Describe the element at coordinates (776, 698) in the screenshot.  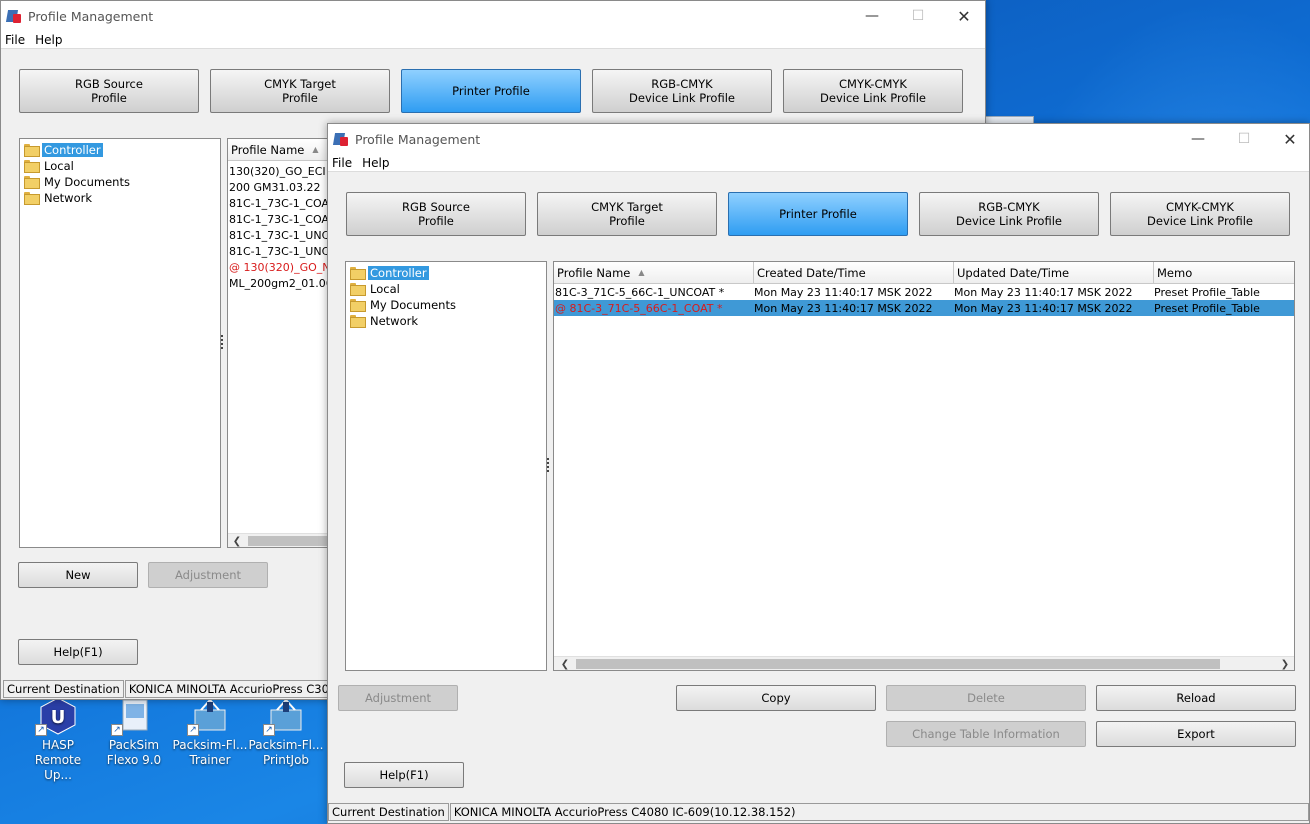
I see `copy-button: Copy` at that location.